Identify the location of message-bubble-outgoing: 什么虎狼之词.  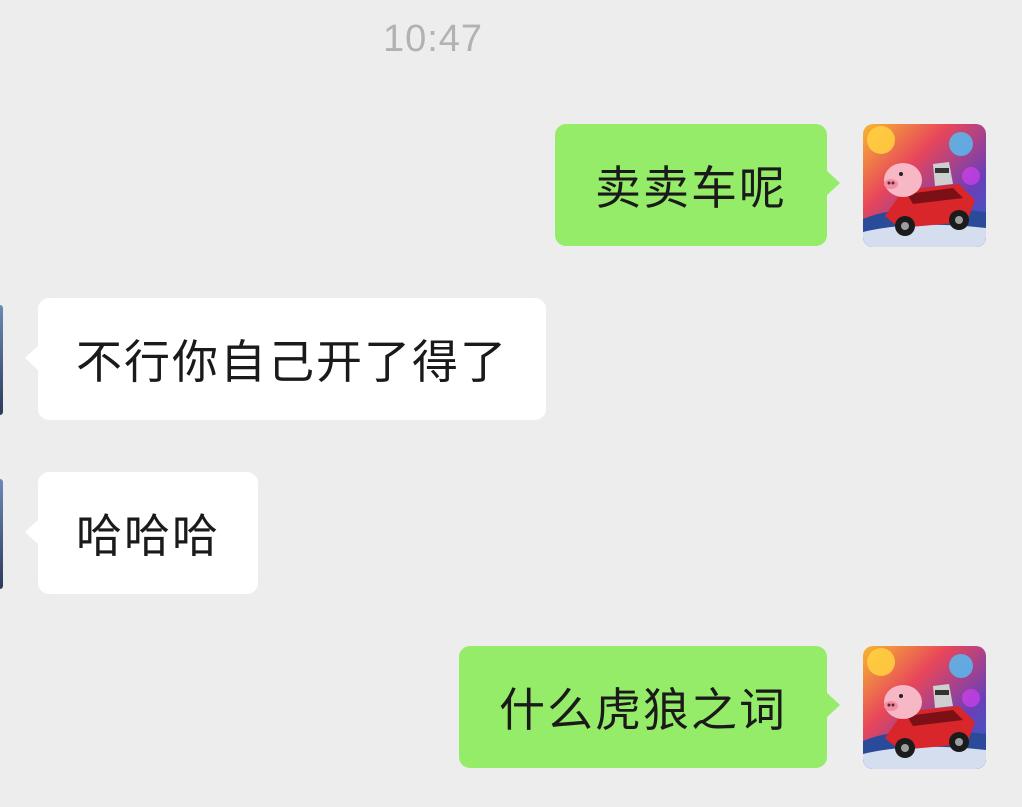
(649, 707).